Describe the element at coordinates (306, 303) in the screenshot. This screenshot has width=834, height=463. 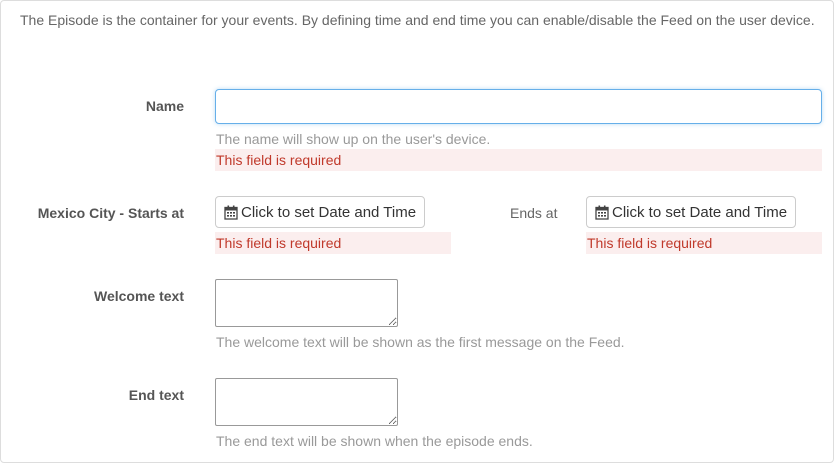
I see `welcome-text-input` at that location.